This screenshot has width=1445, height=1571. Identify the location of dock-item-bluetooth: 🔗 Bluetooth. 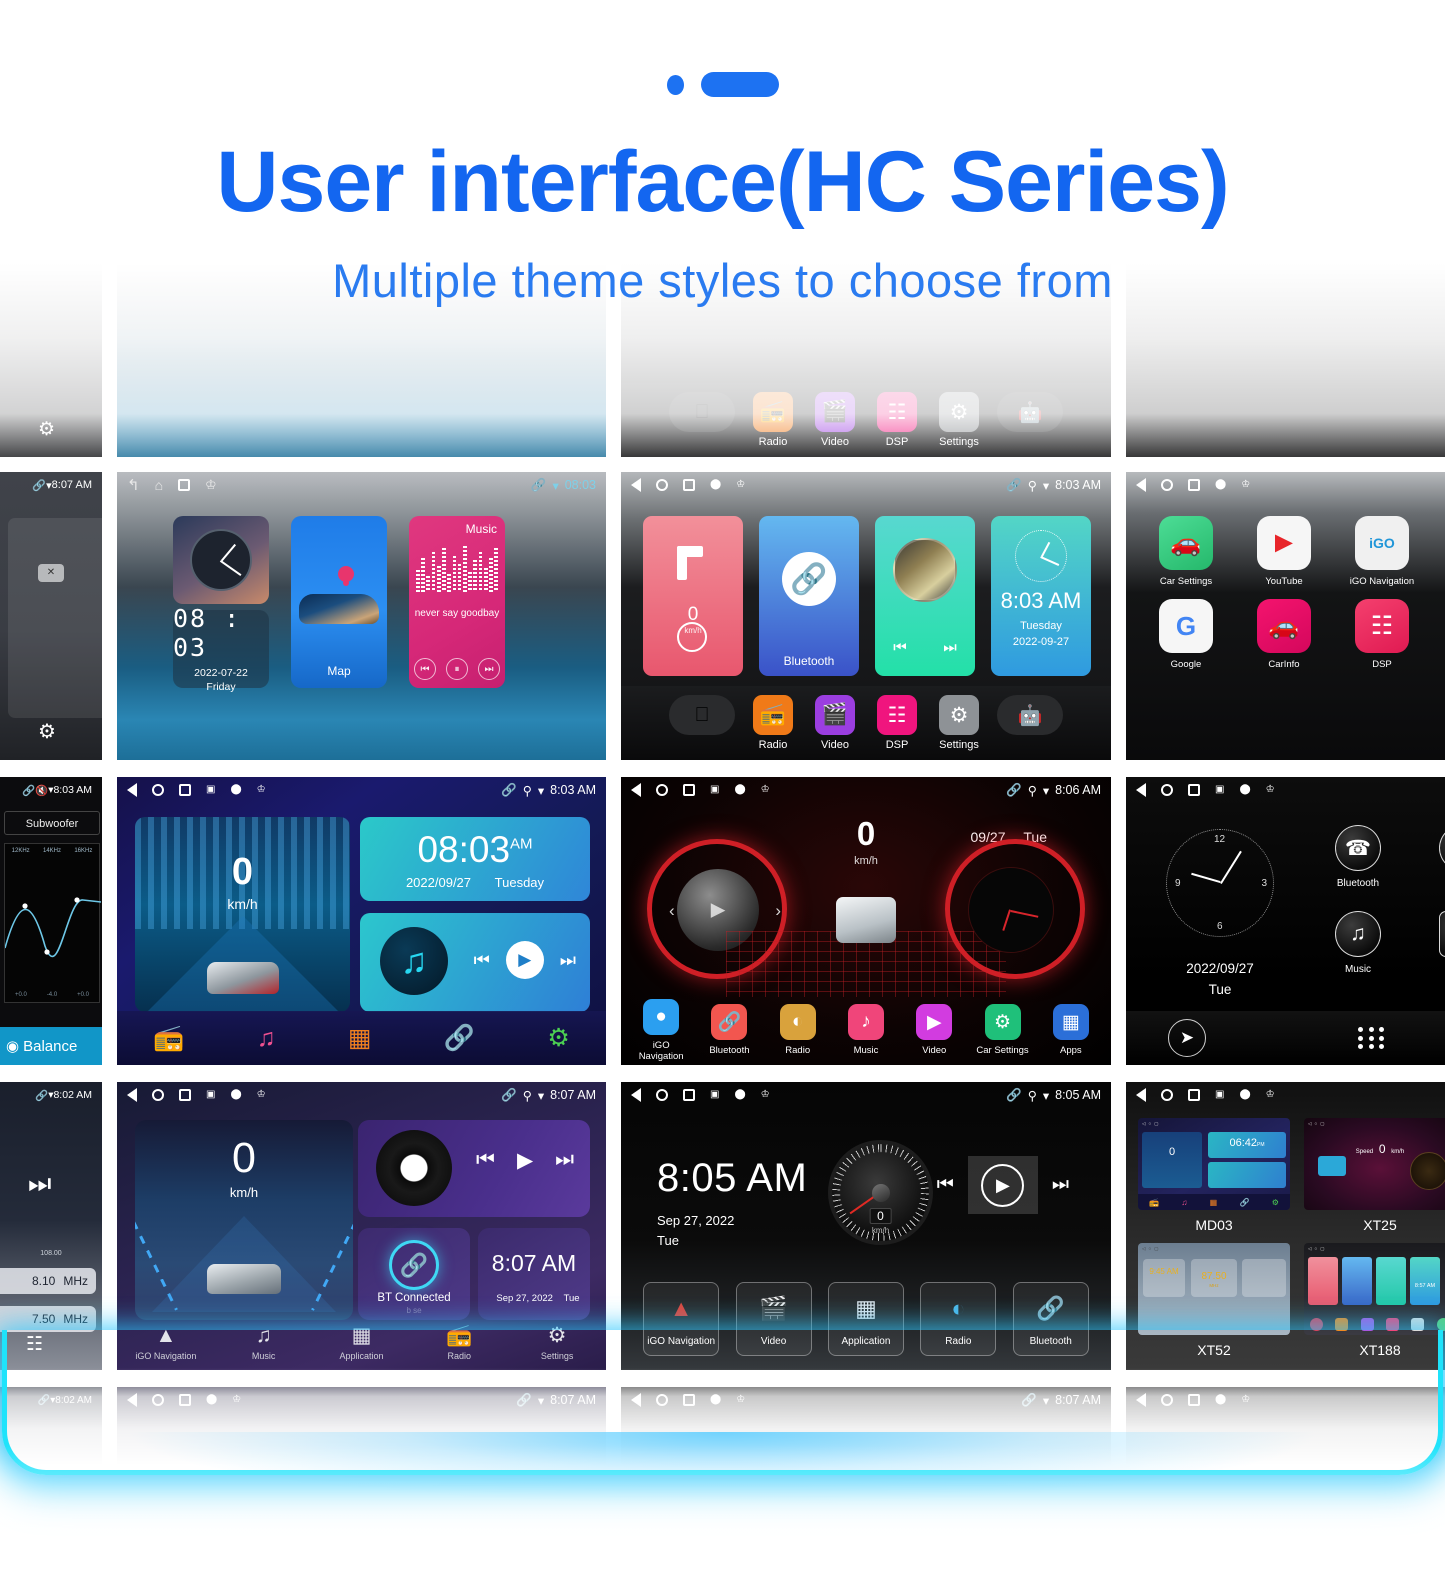
(1050, 1319).